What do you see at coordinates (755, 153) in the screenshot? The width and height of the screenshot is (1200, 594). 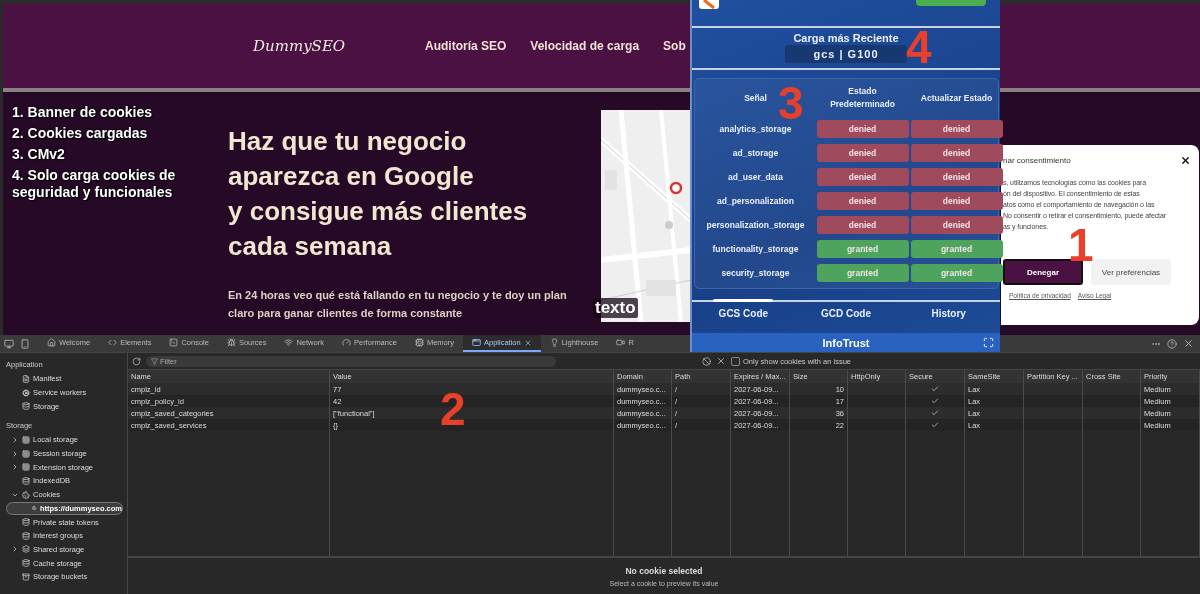 I see `signal-name: ad_storage` at bounding box center [755, 153].